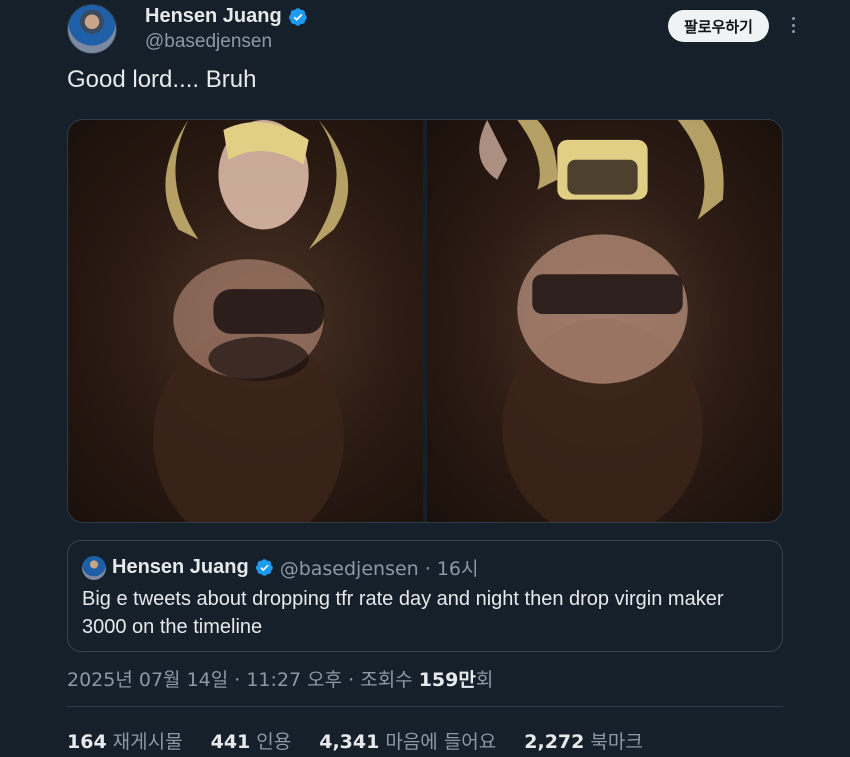 This screenshot has height=757, width=850. What do you see at coordinates (162, 79) in the screenshot?
I see `tweet-text: Good lord.... Bruh` at bounding box center [162, 79].